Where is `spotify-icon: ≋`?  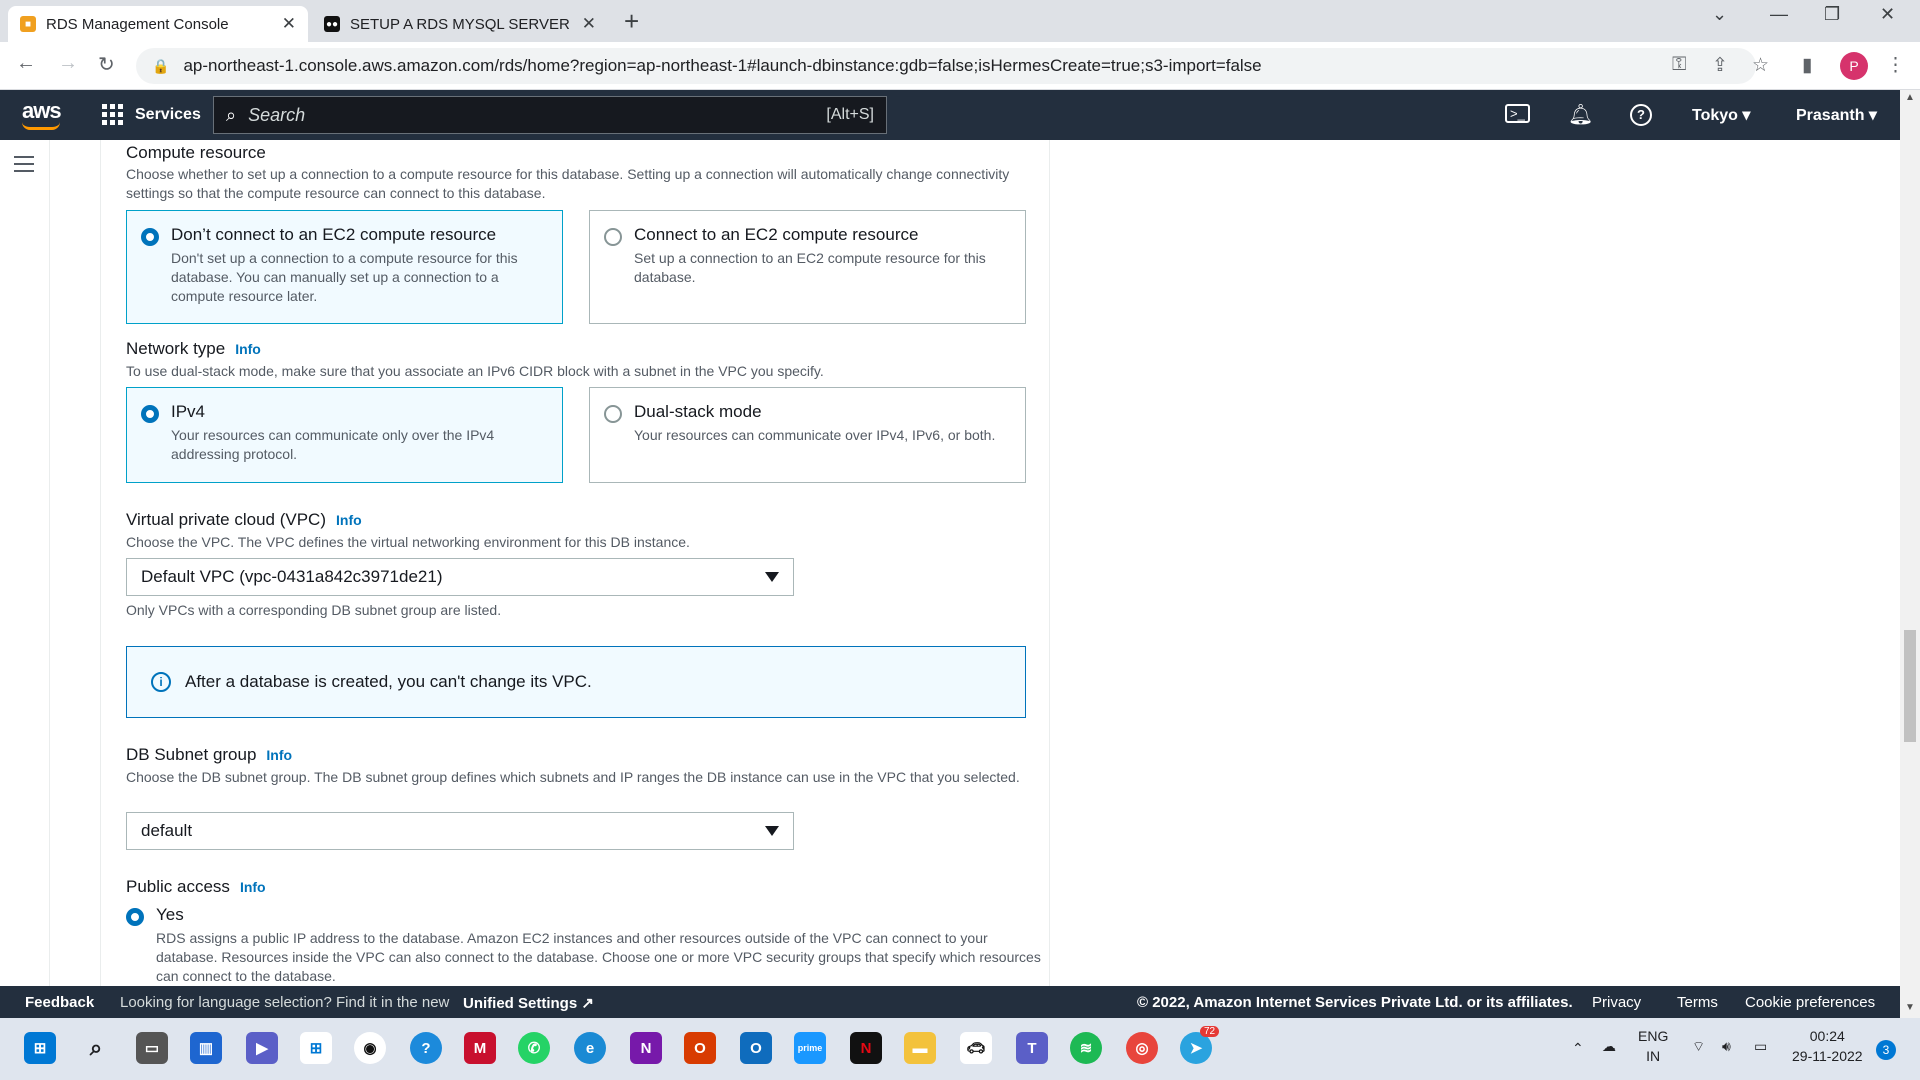
spotify-icon: ≋ is located at coordinates (1086, 1048).